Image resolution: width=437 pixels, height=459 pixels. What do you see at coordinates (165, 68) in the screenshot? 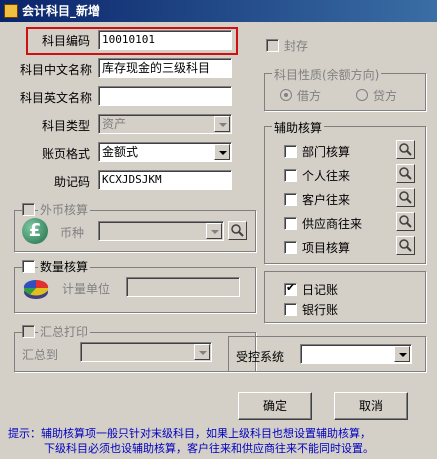
I see `cn-name-input: 库存现金的三级科目` at bounding box center [165, 68].